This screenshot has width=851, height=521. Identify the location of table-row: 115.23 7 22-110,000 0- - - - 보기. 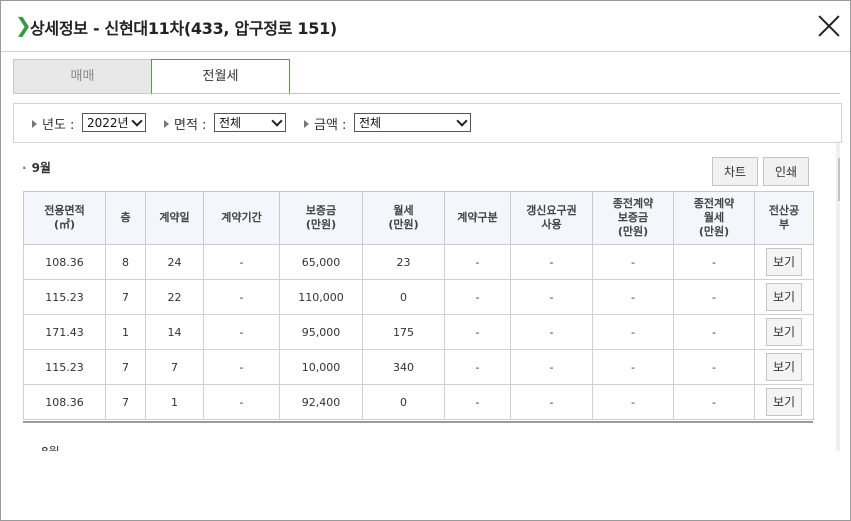
(418, 297).